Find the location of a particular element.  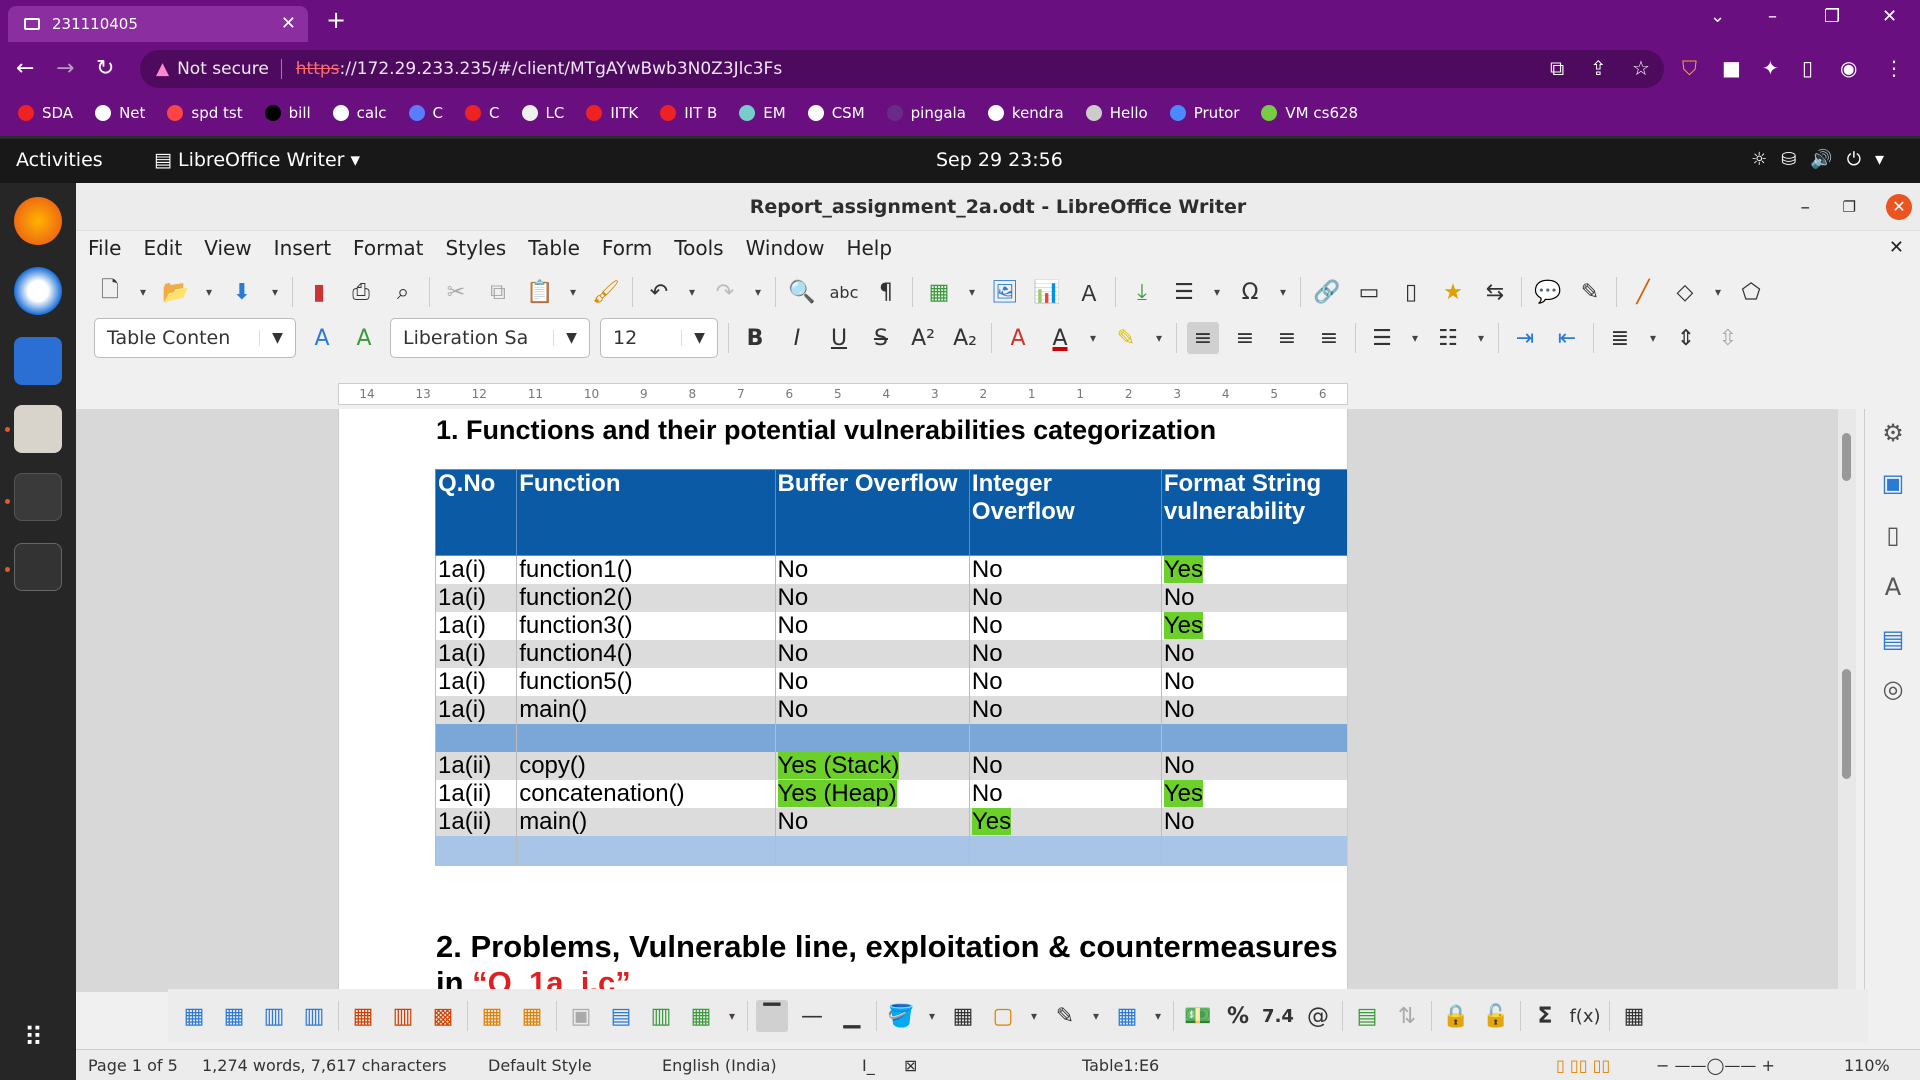

table-cell: Yes (Stack) is located at coordinates (872, 766).